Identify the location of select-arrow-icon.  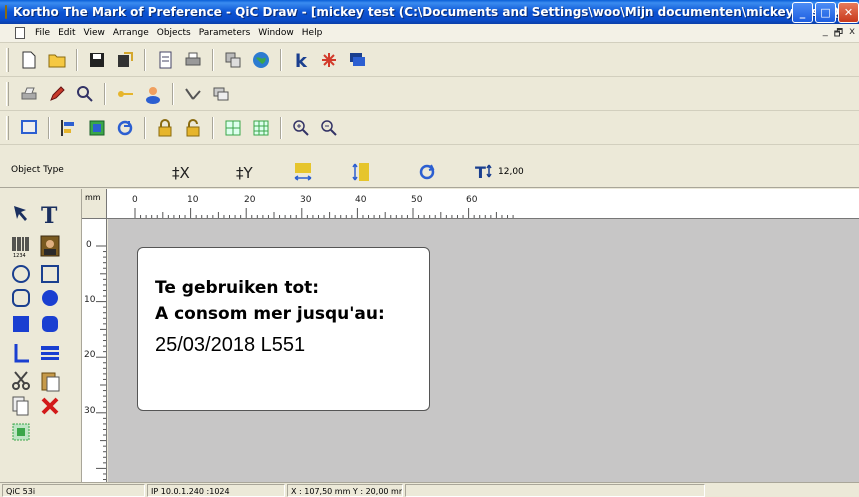
(21, 214).